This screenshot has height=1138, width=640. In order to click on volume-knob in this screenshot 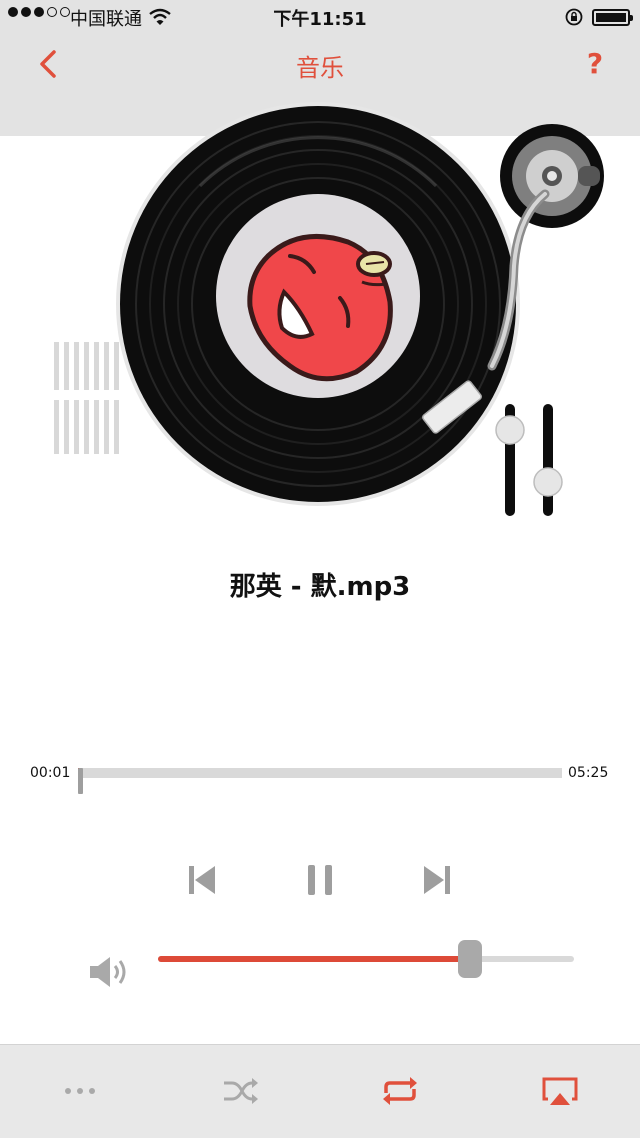, I will do `click(470, 959)`.